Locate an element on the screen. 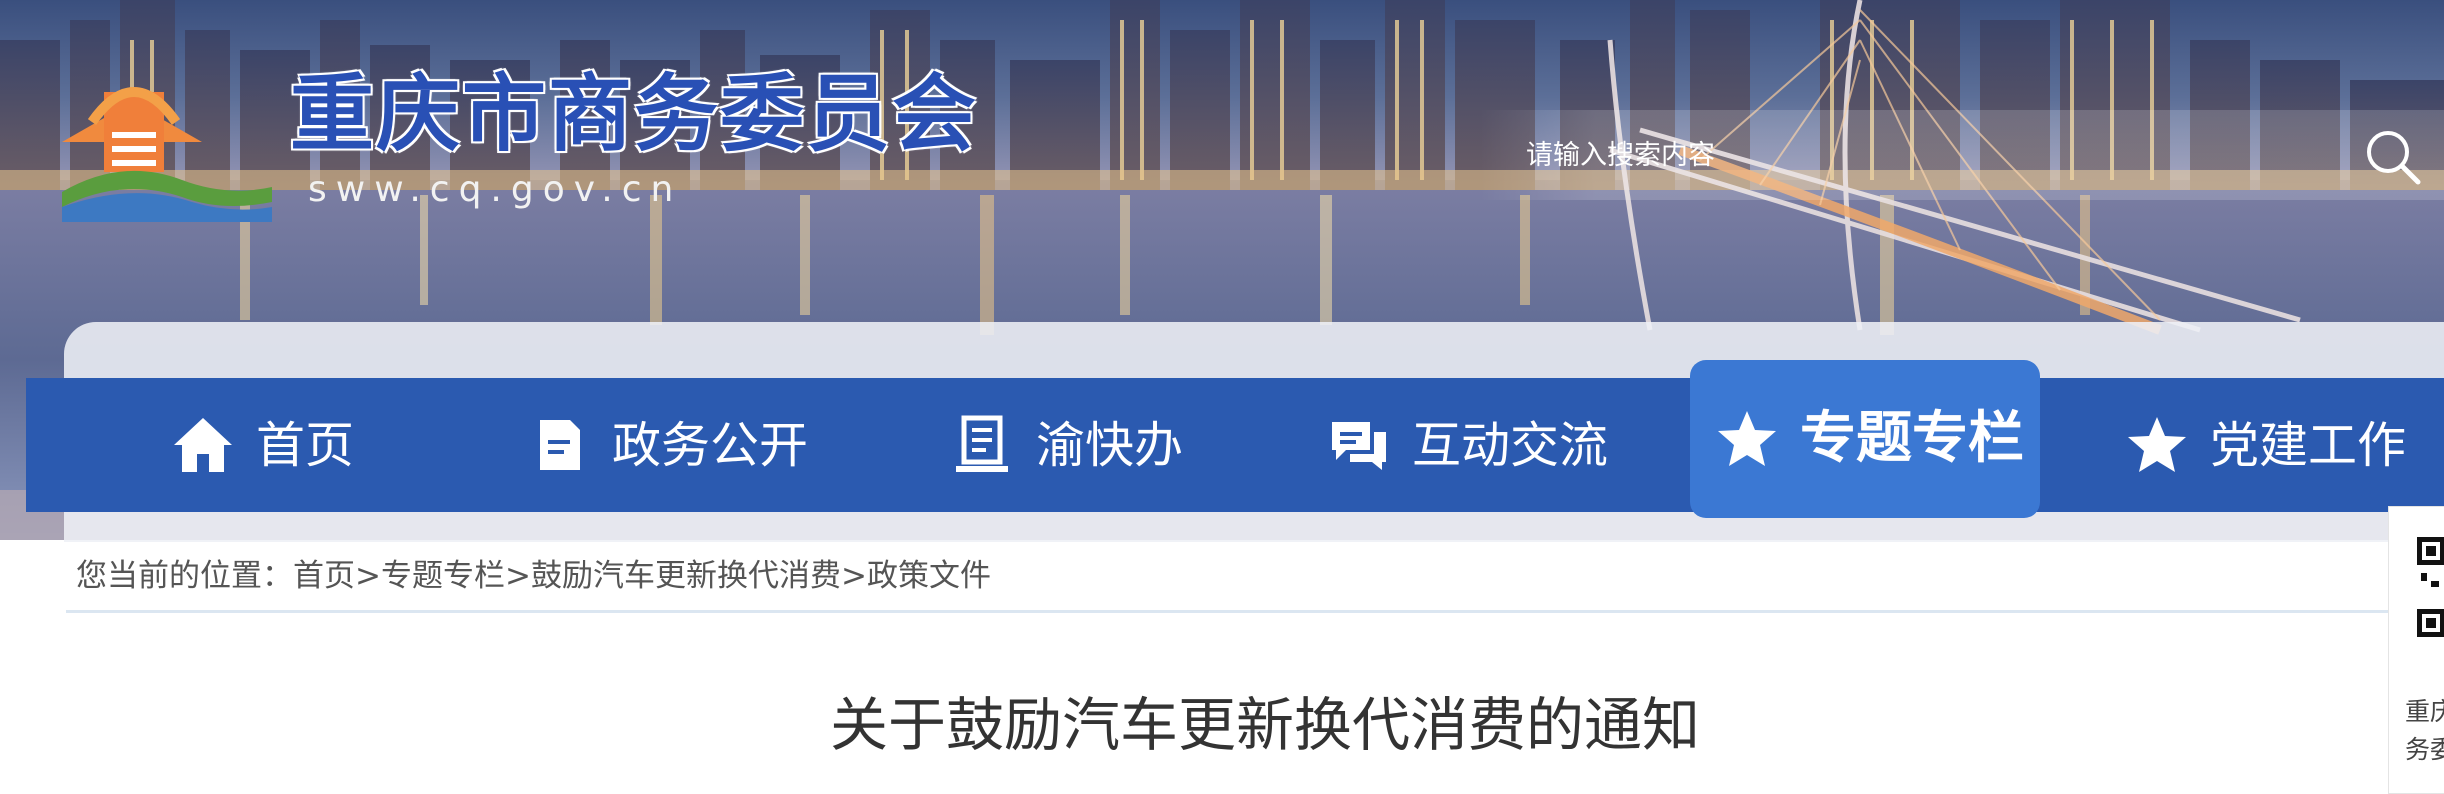 The height and width of the screenshot is (794, 2444). nav-item-label: 党建工作 is located at coordinates (2308, 445).